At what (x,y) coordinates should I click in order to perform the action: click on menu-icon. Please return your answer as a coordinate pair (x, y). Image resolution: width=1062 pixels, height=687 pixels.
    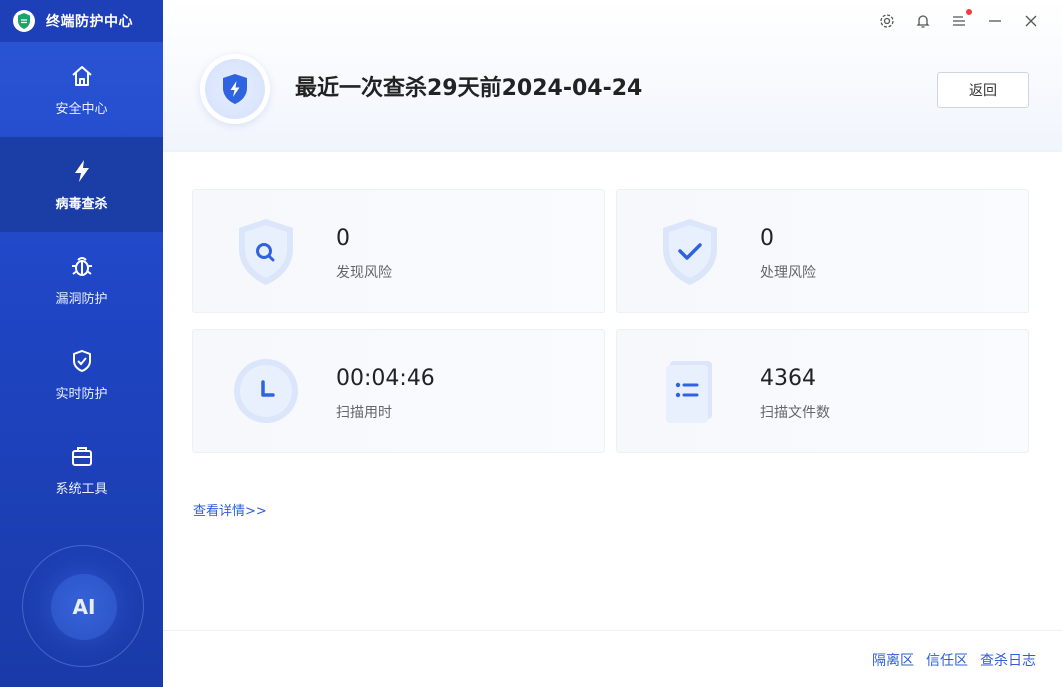
    Looking at the image, I should click on (961, 20).